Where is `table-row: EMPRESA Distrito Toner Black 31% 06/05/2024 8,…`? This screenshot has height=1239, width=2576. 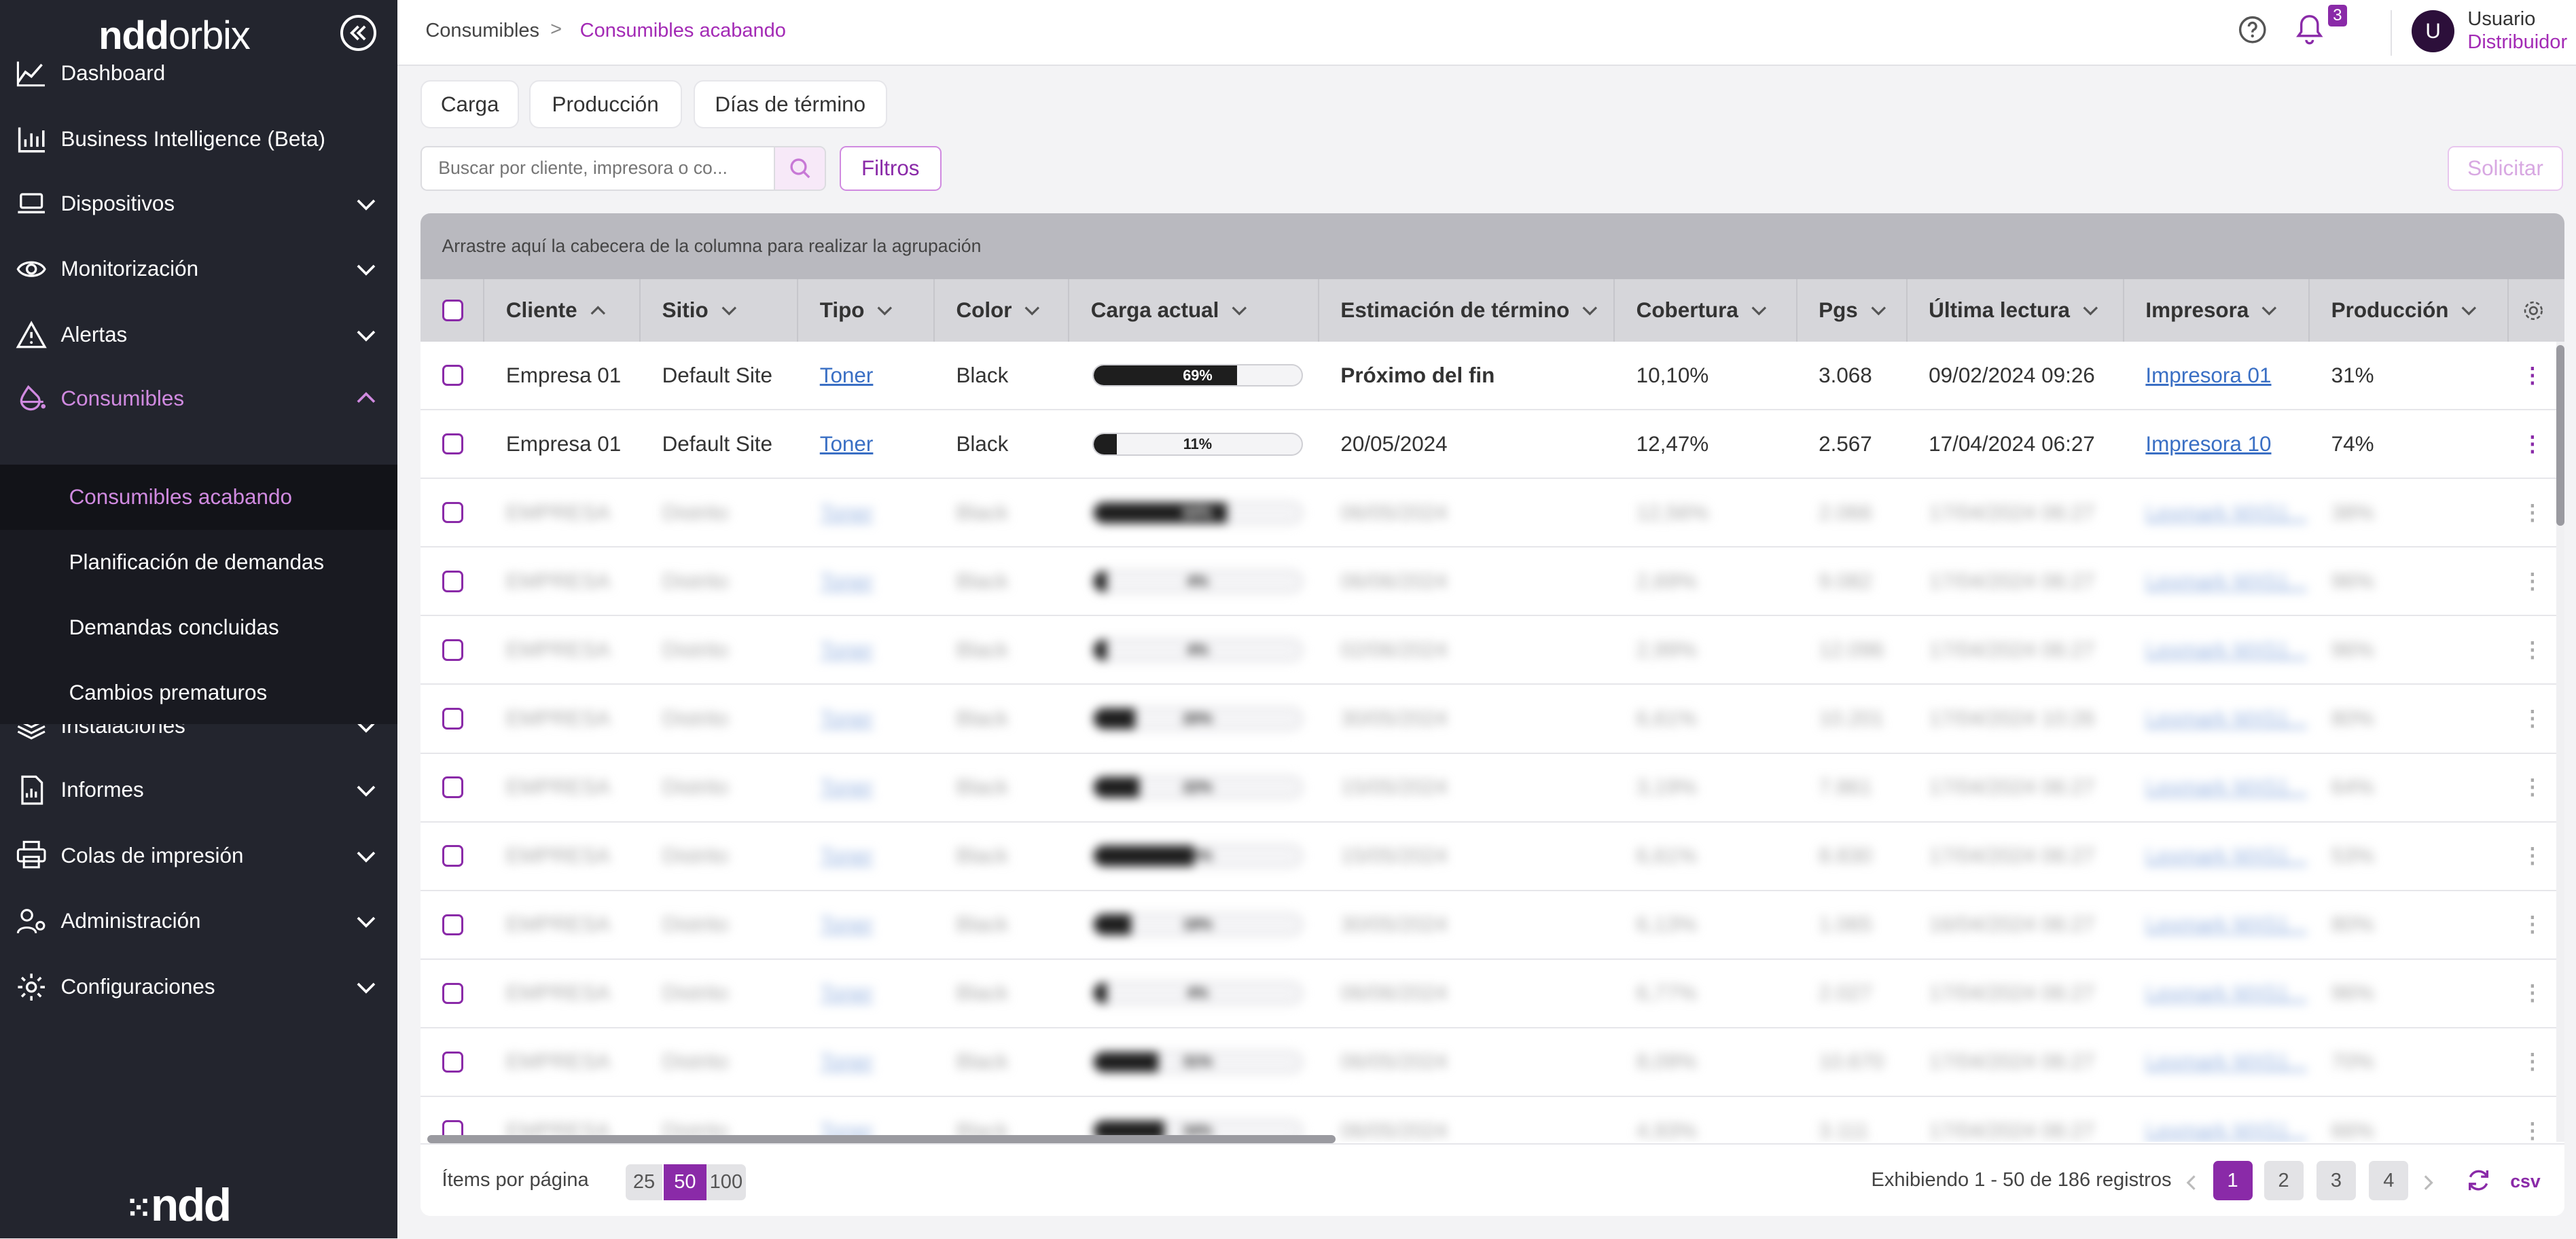
table-row: EMPRESA Distrito Toner Black 31% 06/05/2024 8,… is located at coordinates (1488, 1062).